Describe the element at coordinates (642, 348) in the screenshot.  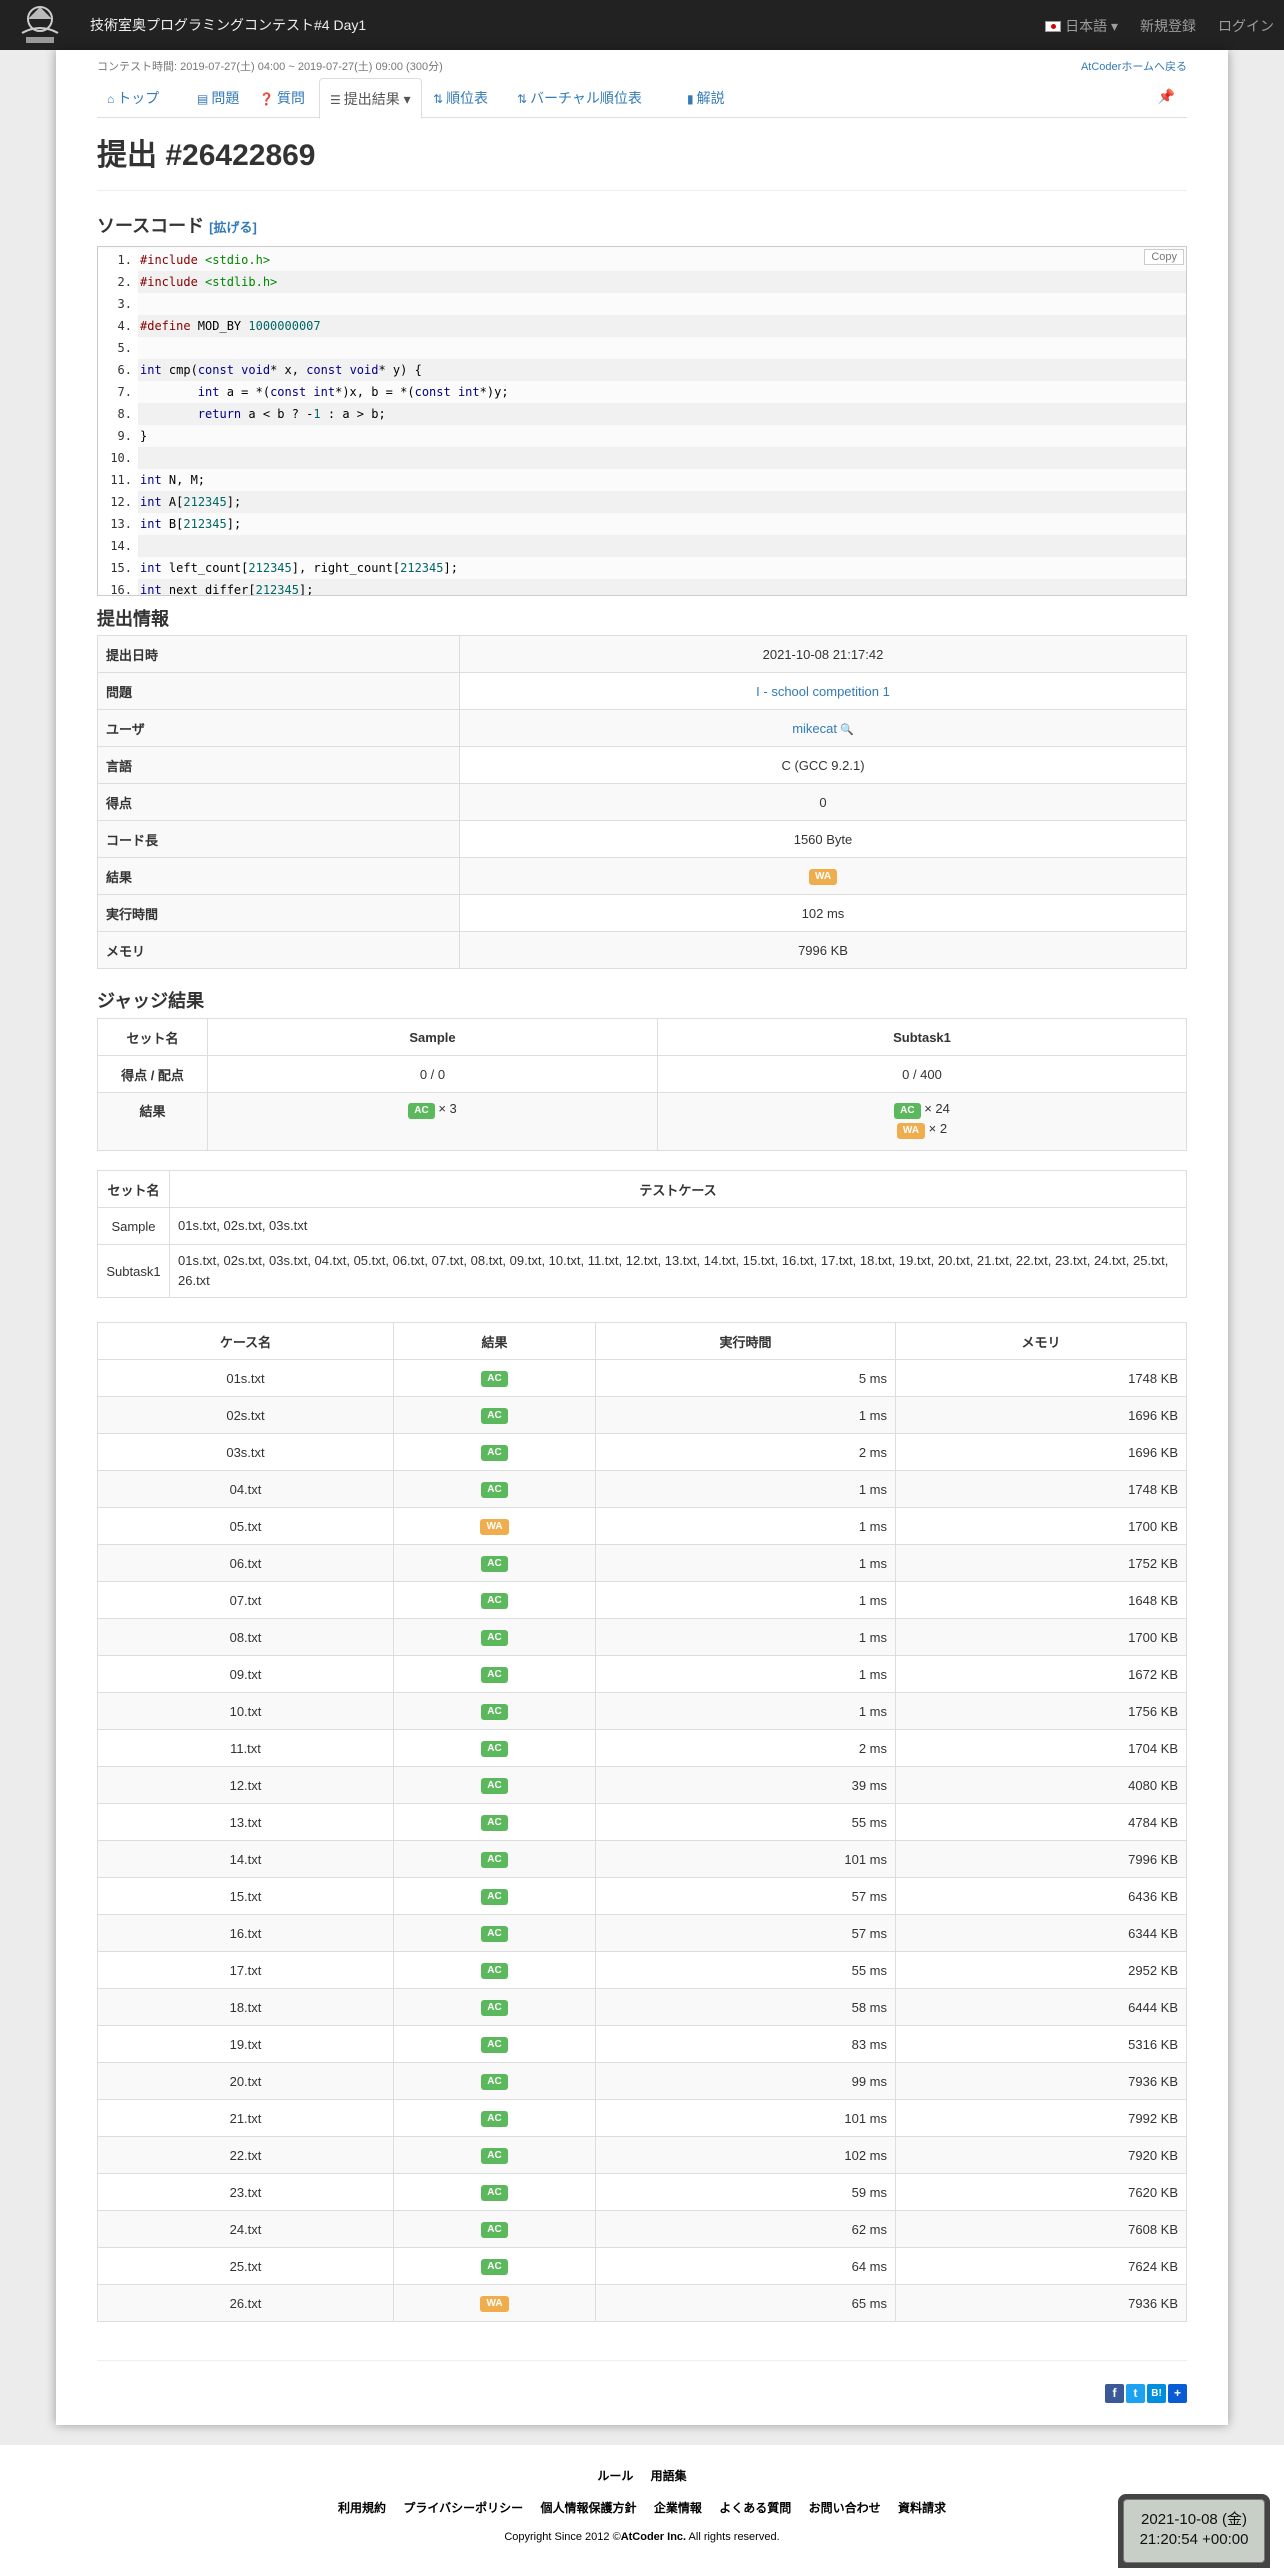
I see `code-line: 5.` at that location.